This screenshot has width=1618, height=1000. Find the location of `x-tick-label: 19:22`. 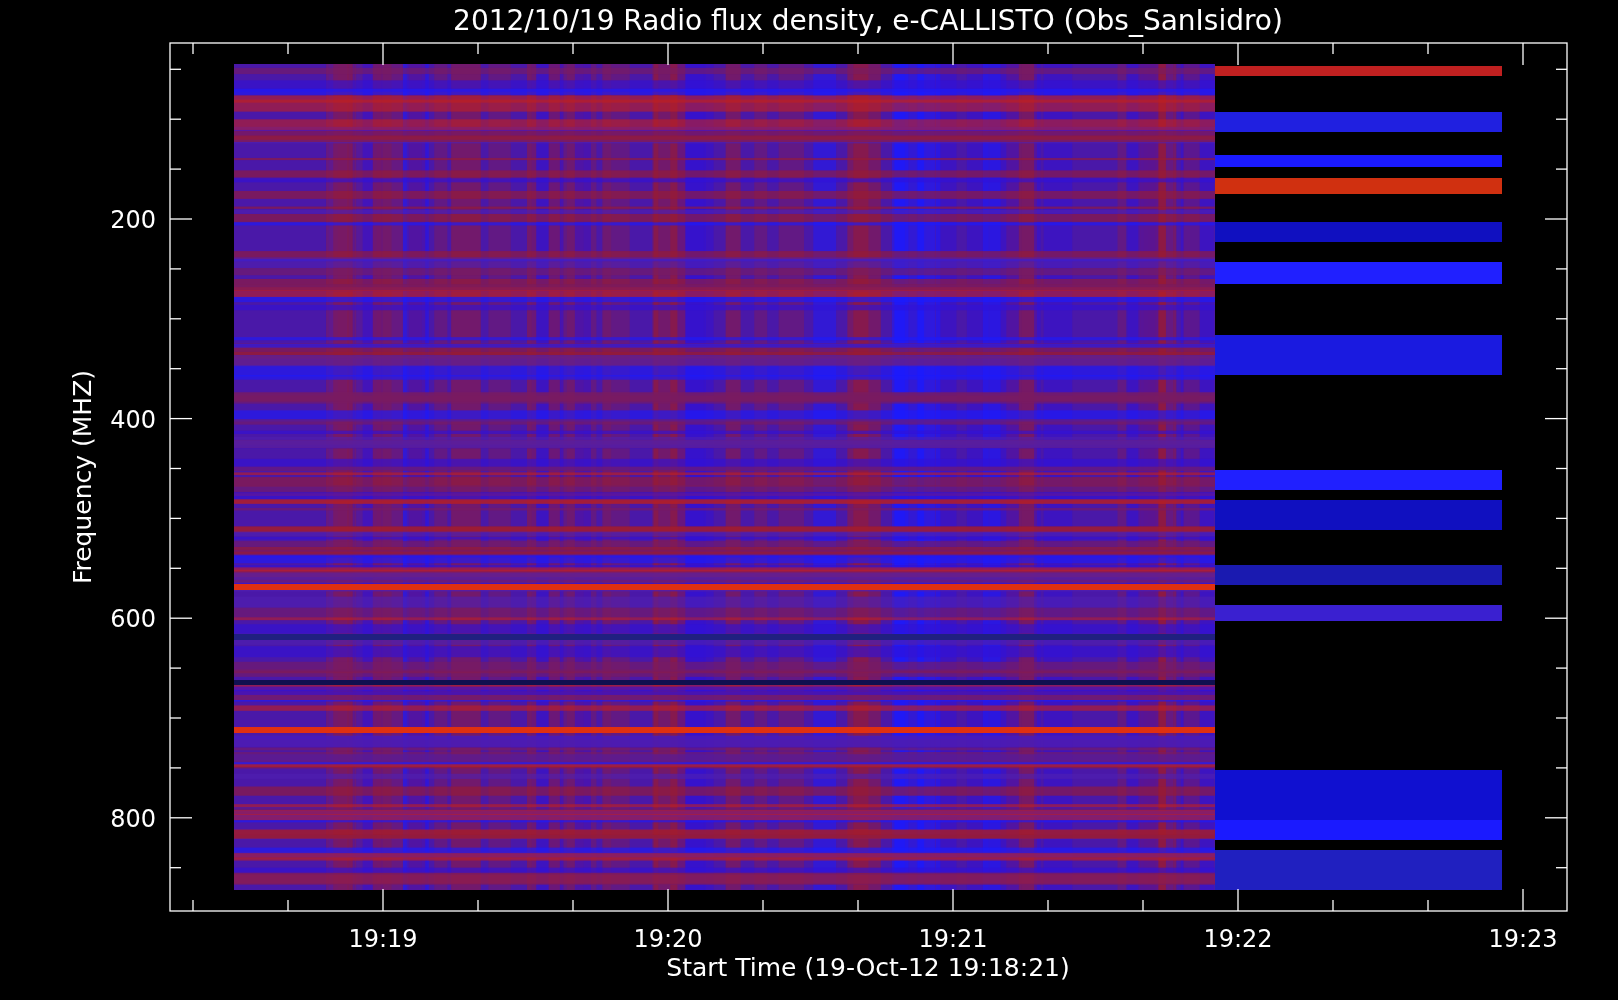

x-tick-label: 19:22 is located at coordinates (1238, 939).